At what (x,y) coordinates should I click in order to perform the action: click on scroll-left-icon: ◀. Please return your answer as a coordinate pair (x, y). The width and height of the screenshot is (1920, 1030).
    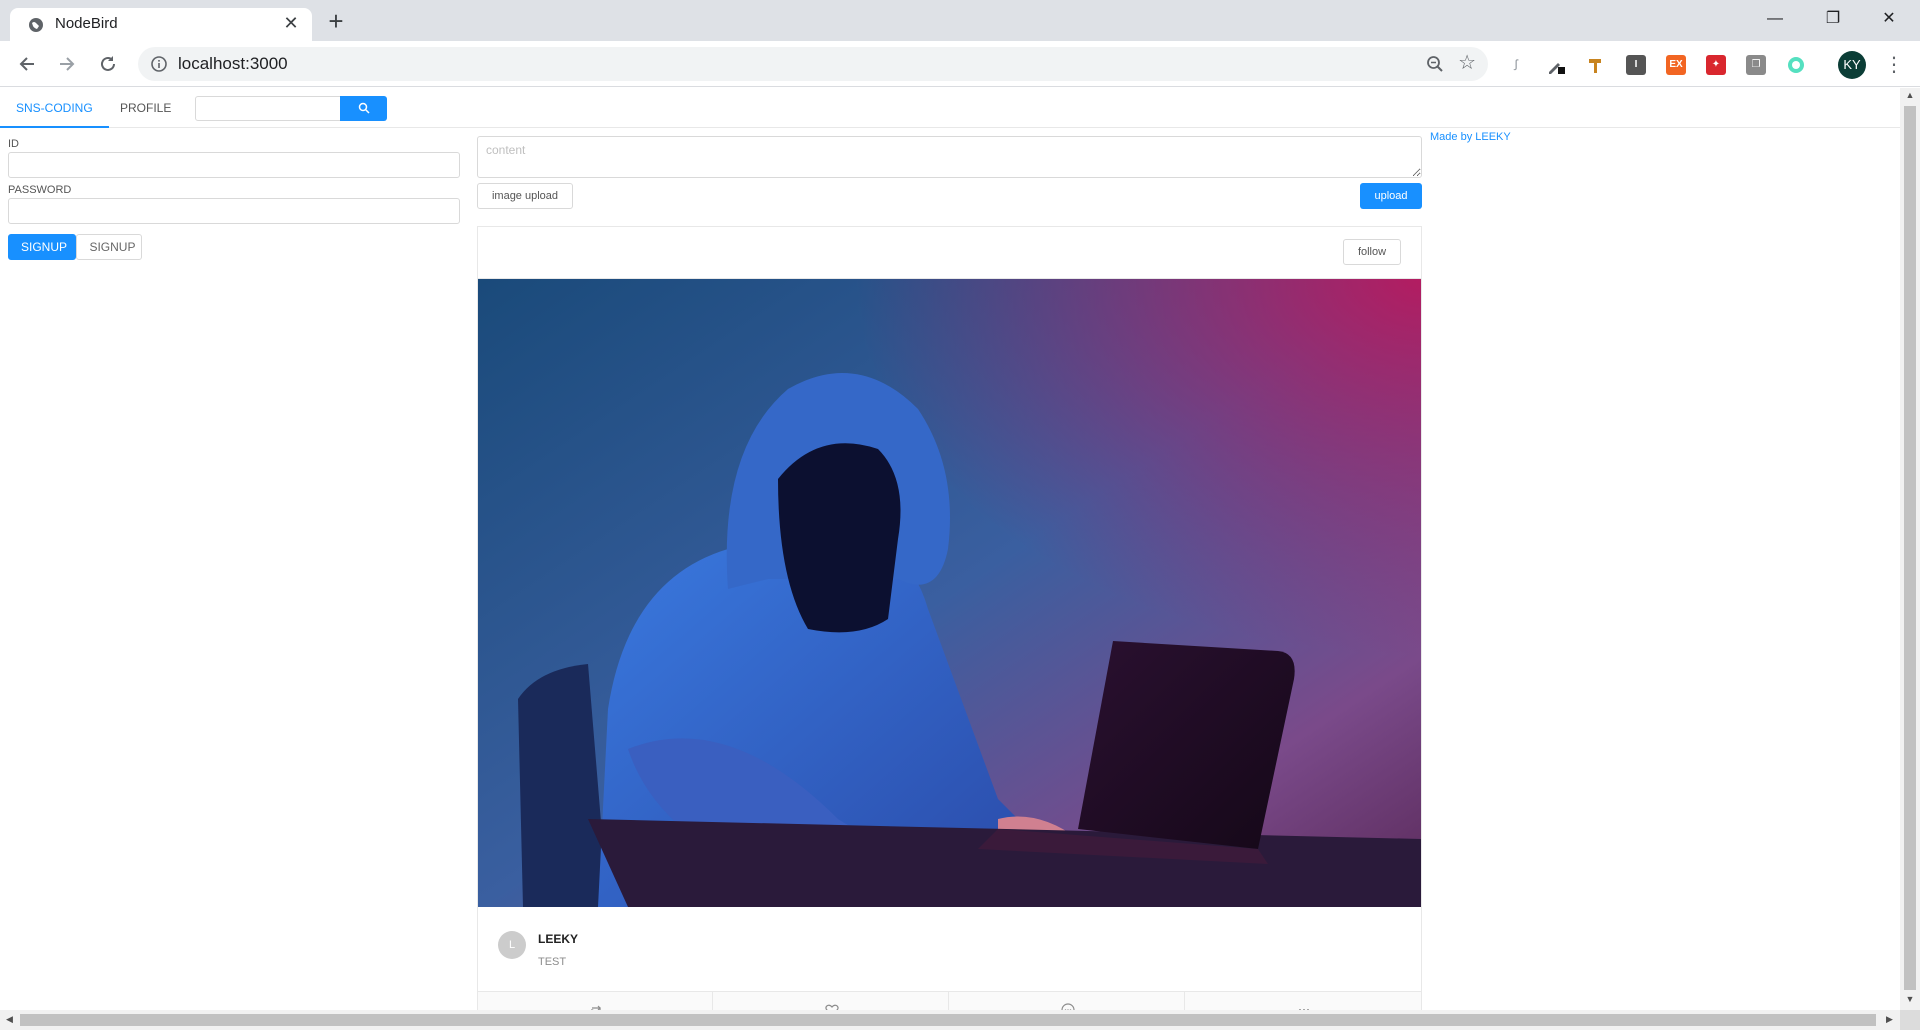
    Looking at the image, I should click on (9, 1019).